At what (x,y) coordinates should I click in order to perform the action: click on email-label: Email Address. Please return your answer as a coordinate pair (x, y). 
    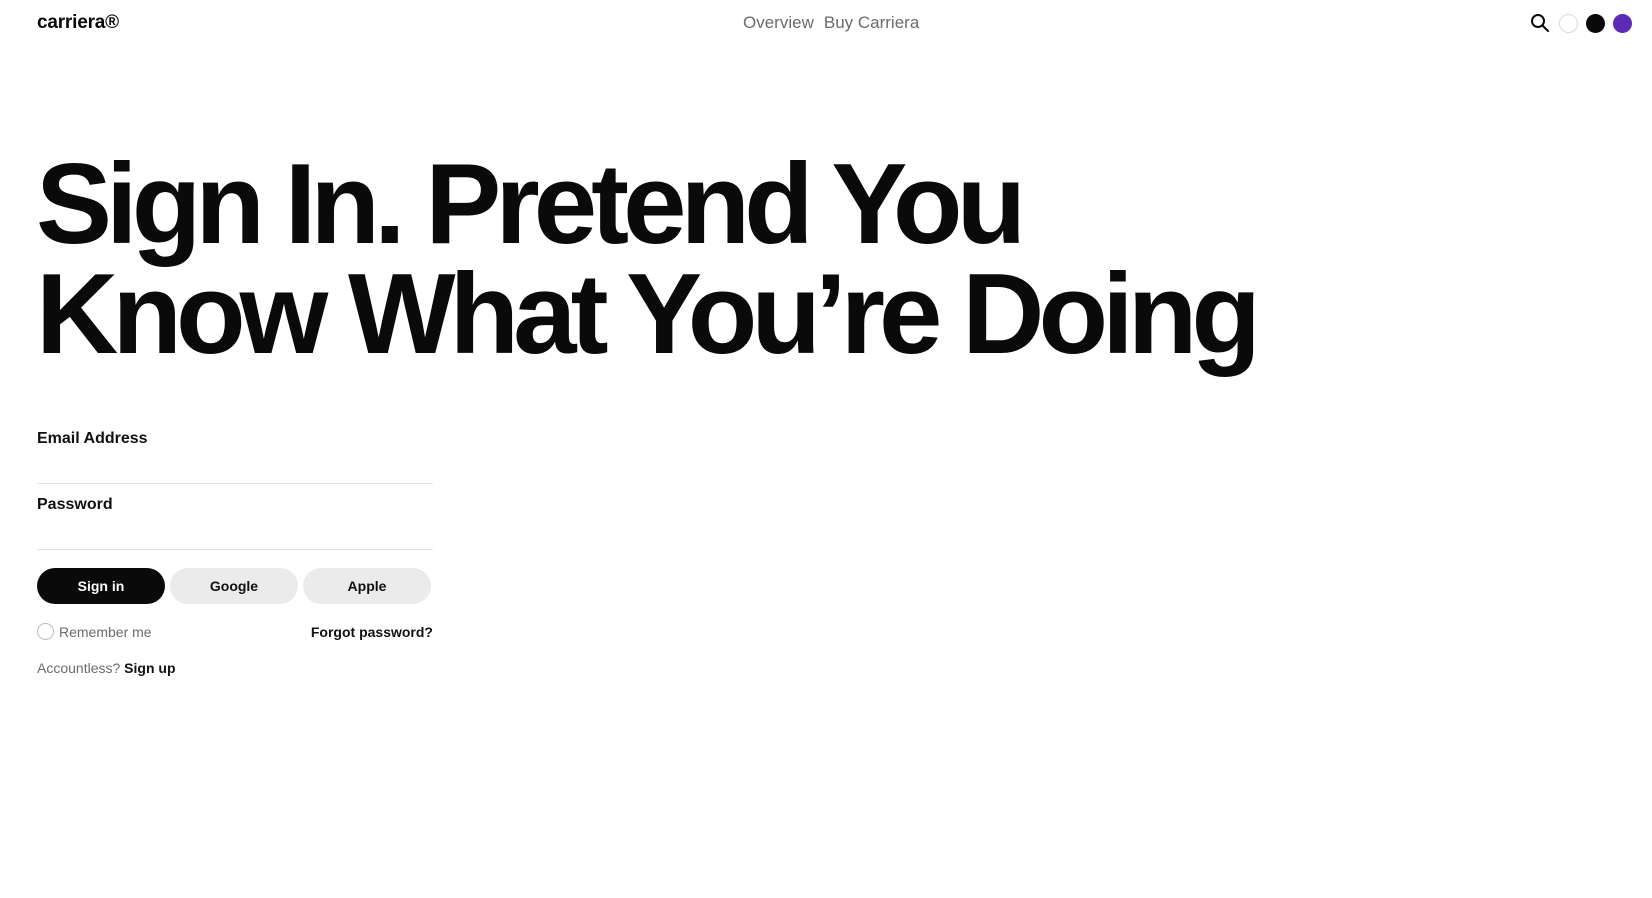
    Looking at the image, I should click on (92, 438).